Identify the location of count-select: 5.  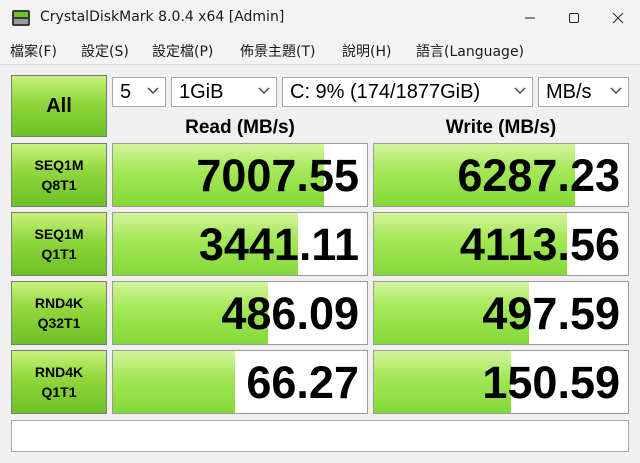
(139, 92).